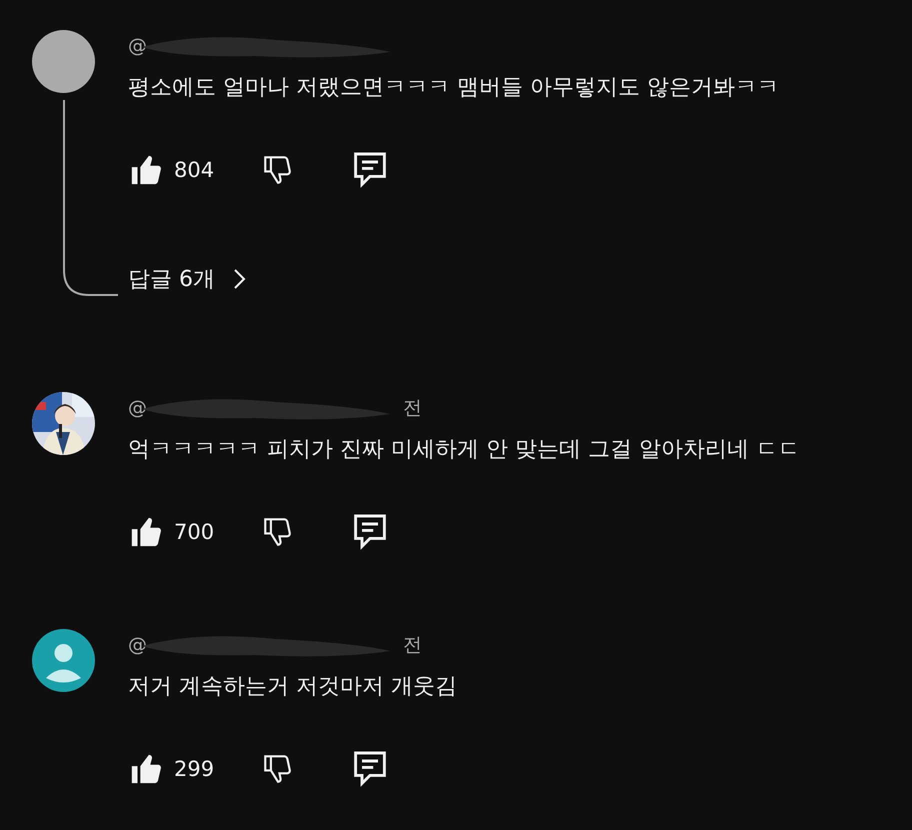  Describe the element at coordinates (464, 450) in the screenshot. I see `comment-text: 억ㅋㅋㅋㅋㅋ 피치가 진짜 미세하게 안 맞는데 그걸 알아차리네 ㄷㄷ` at that location.